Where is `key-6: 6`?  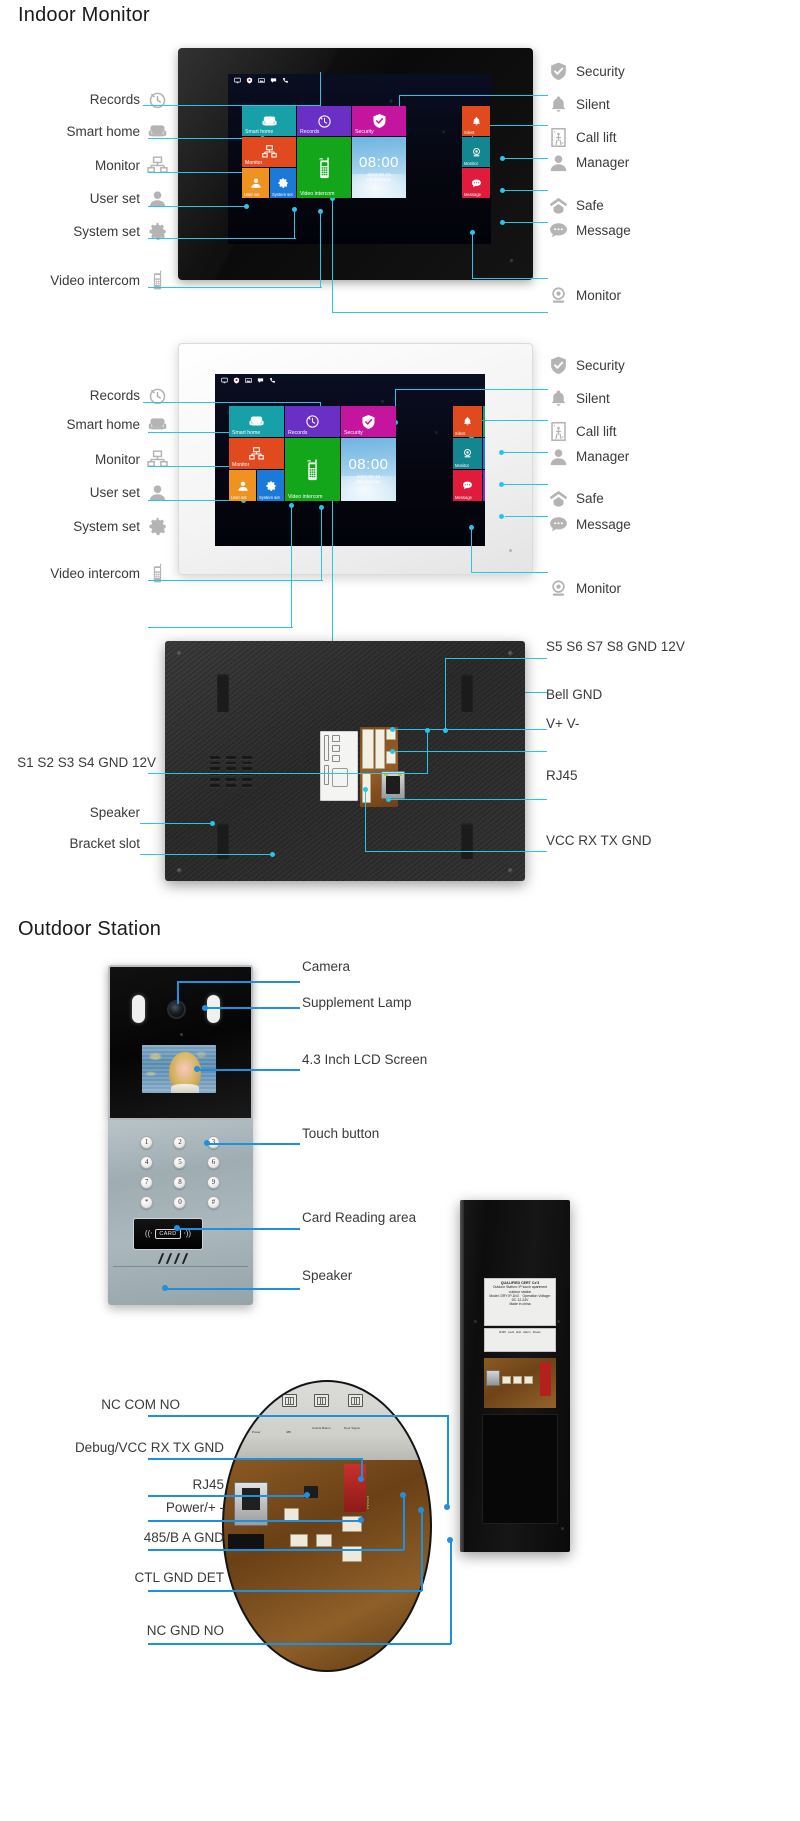
key-6: 6 is located at coordinates (213, 1162).